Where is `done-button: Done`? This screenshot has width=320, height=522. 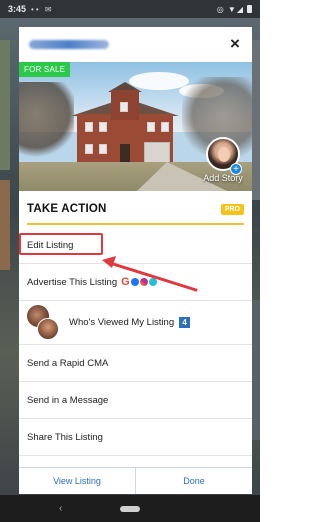
done-button: Done is located at coordinates (193, 481).